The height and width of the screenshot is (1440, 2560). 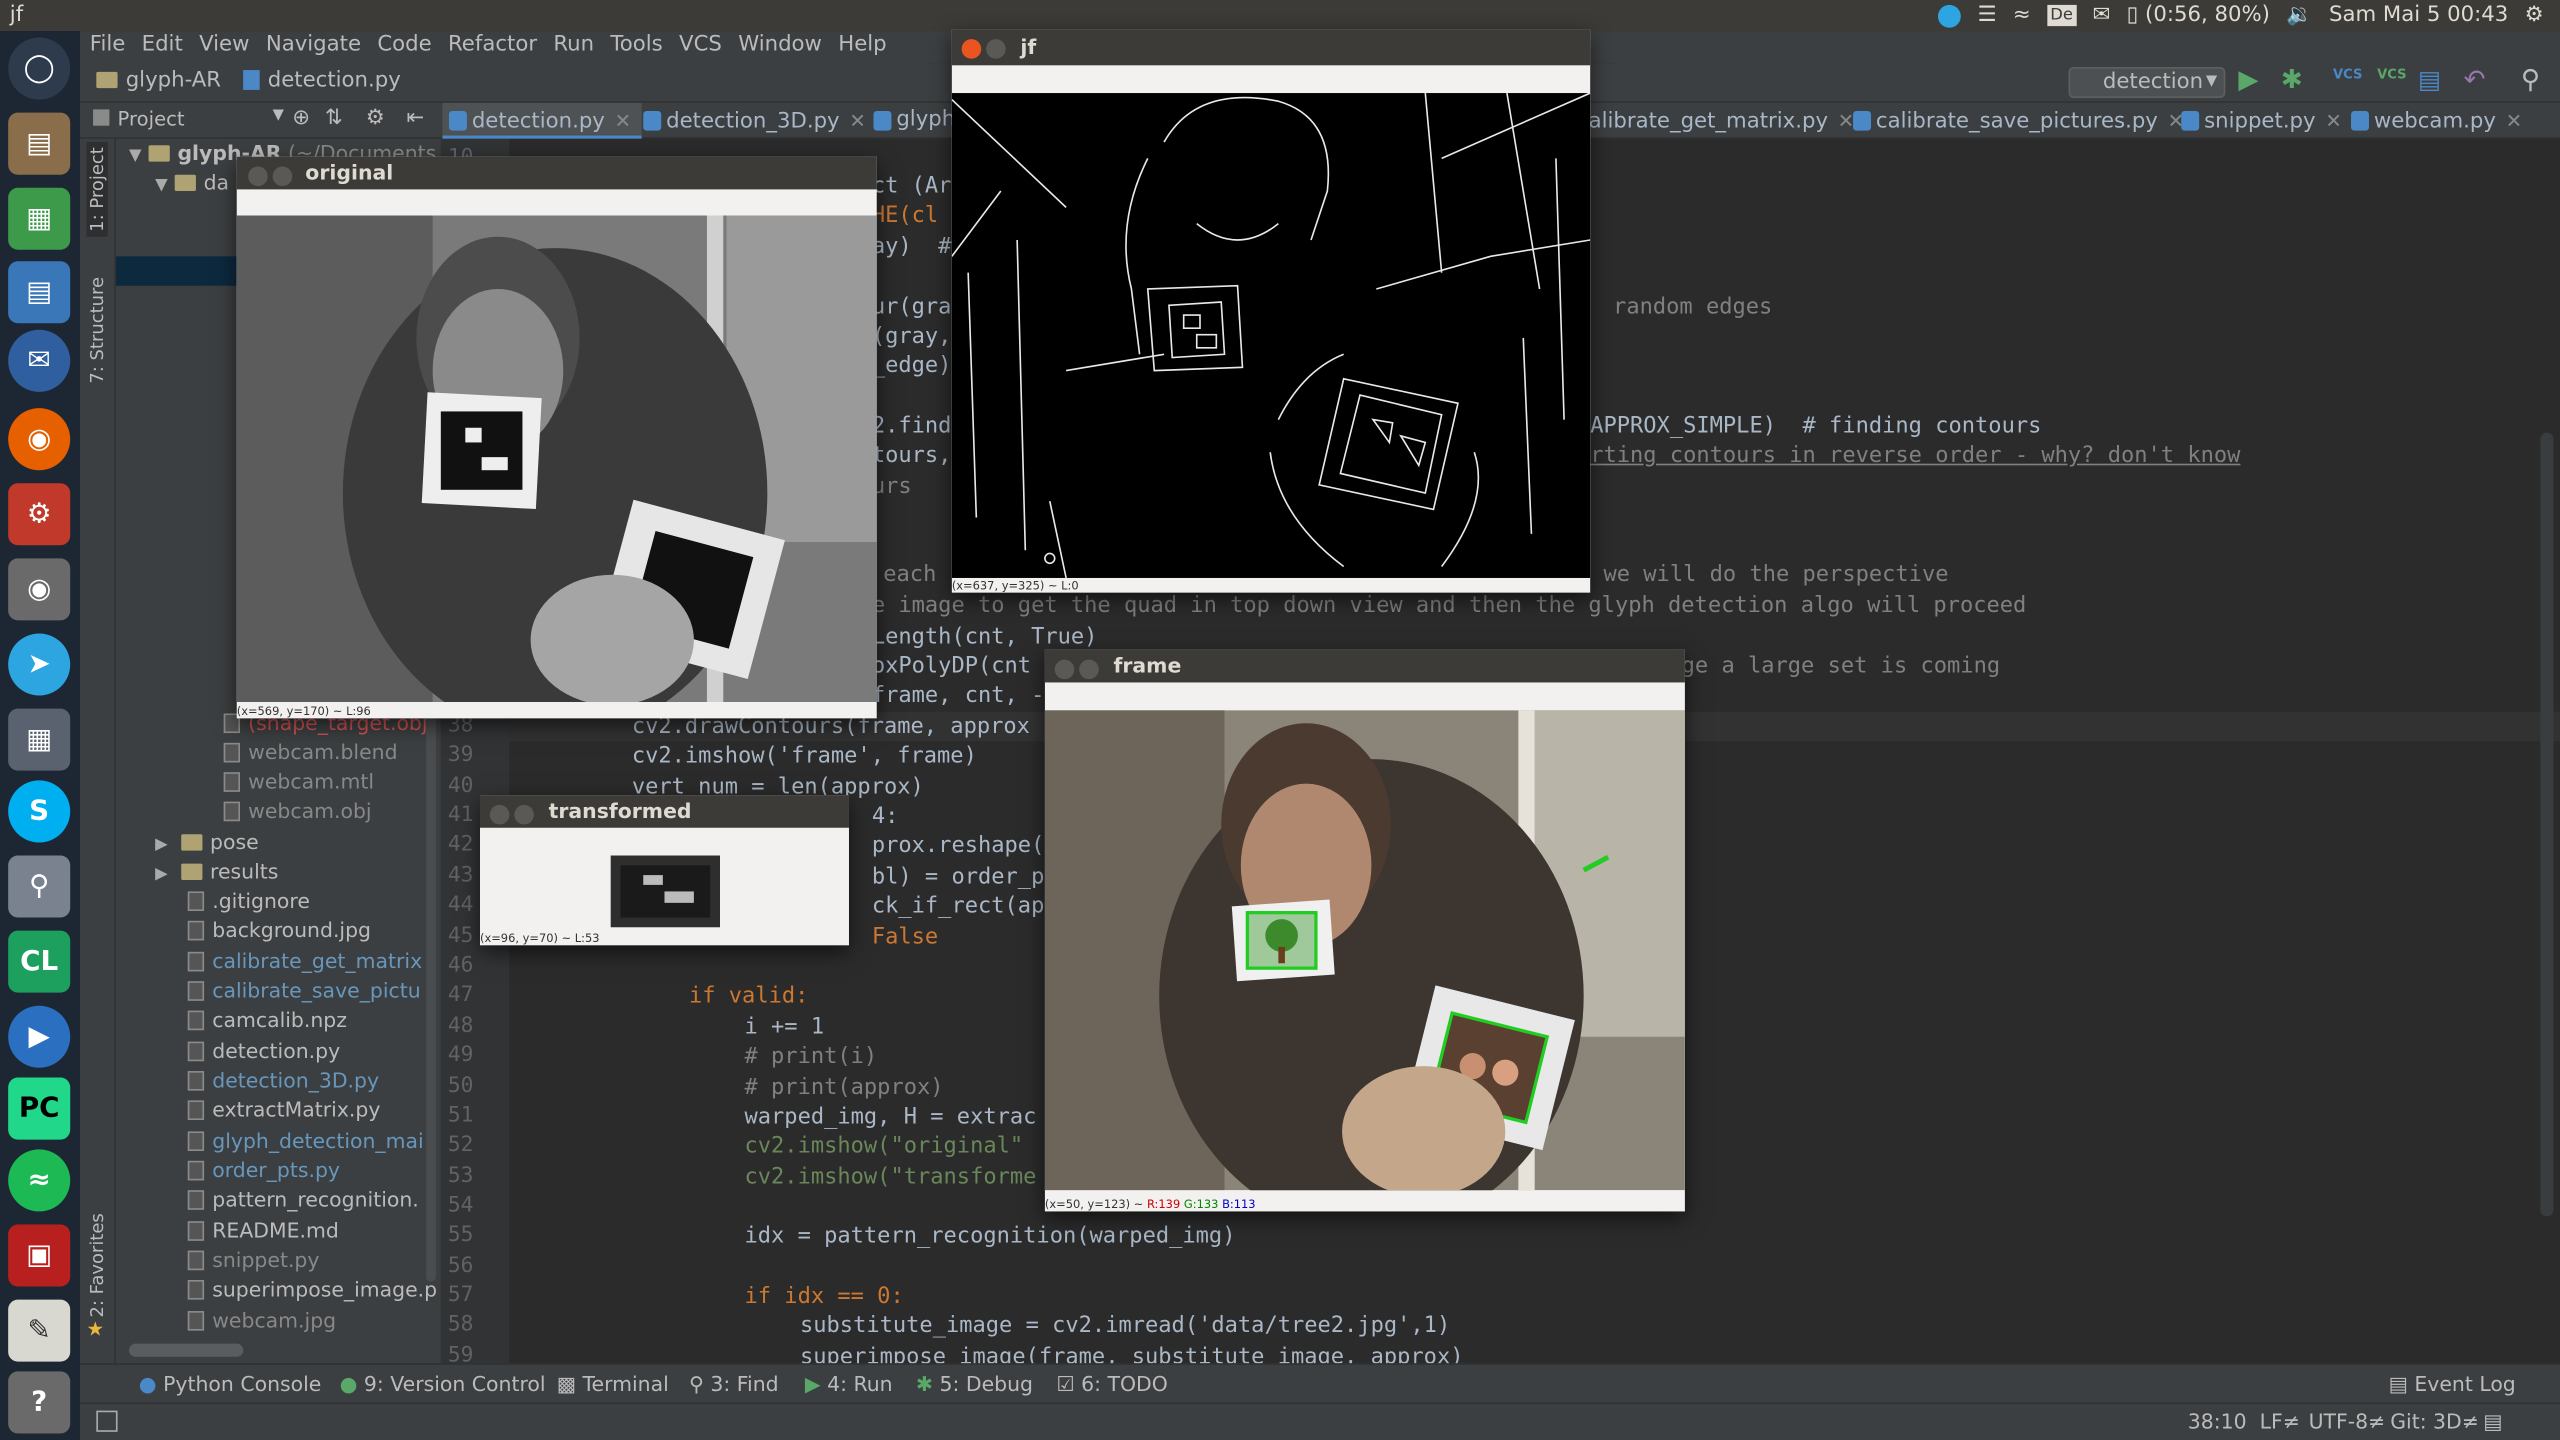 I want to click on settings-gear-icon: ⚙, so click(x=2534, y=15).